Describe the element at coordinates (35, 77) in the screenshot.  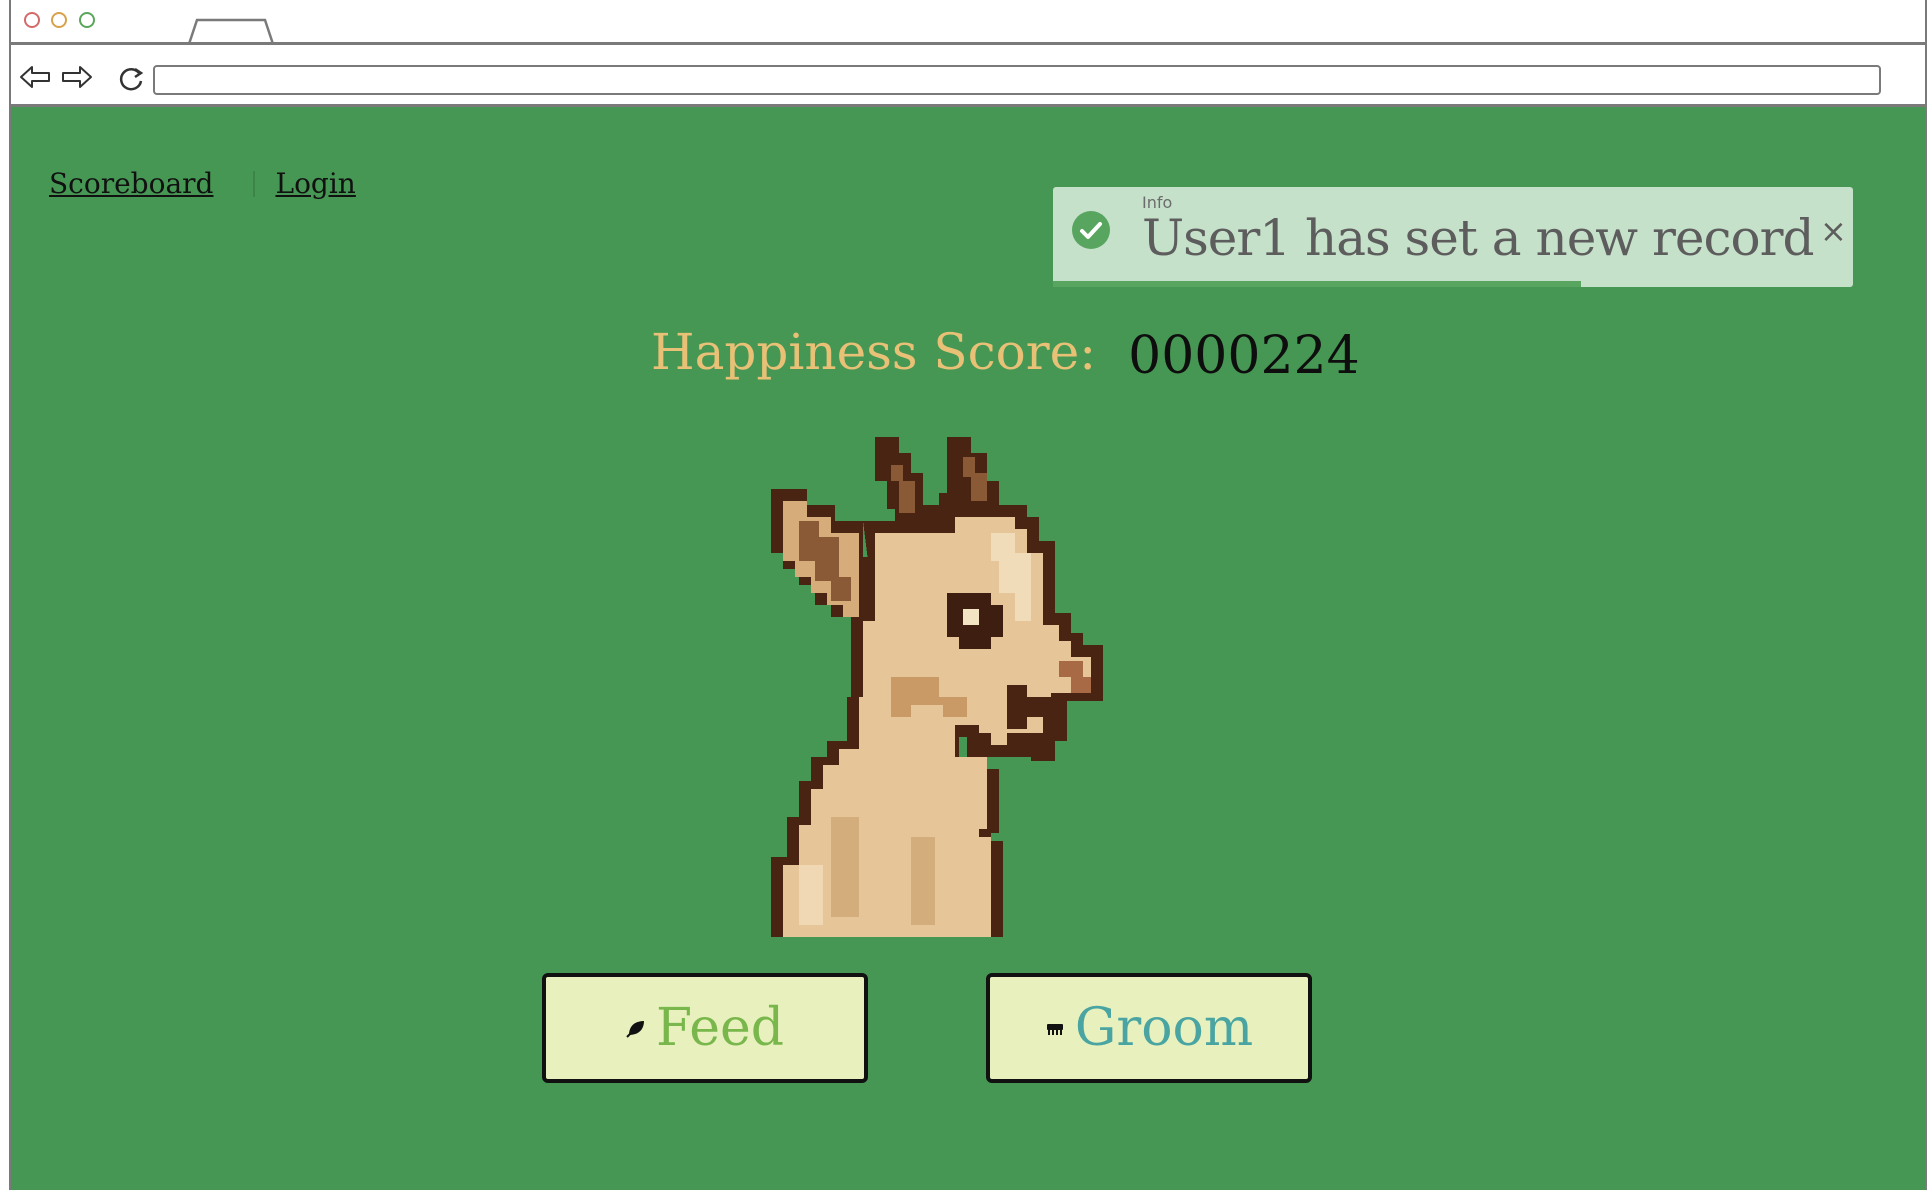
I see `back-arrow-icon` at that location.